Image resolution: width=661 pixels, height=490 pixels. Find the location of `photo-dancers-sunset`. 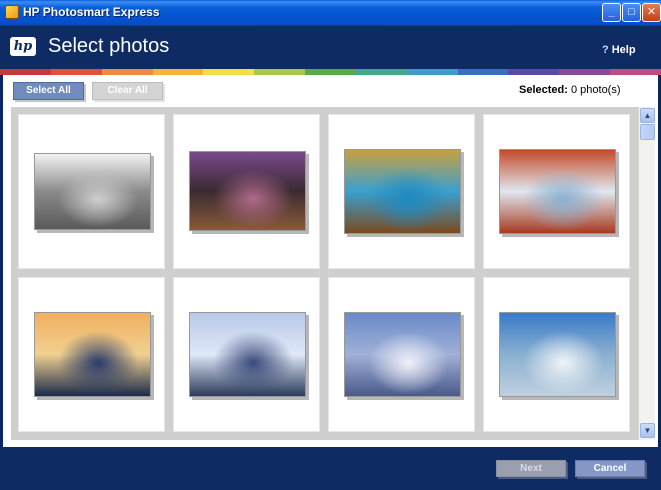

photo-dancers-sunset is located at coordinates (247, 191).